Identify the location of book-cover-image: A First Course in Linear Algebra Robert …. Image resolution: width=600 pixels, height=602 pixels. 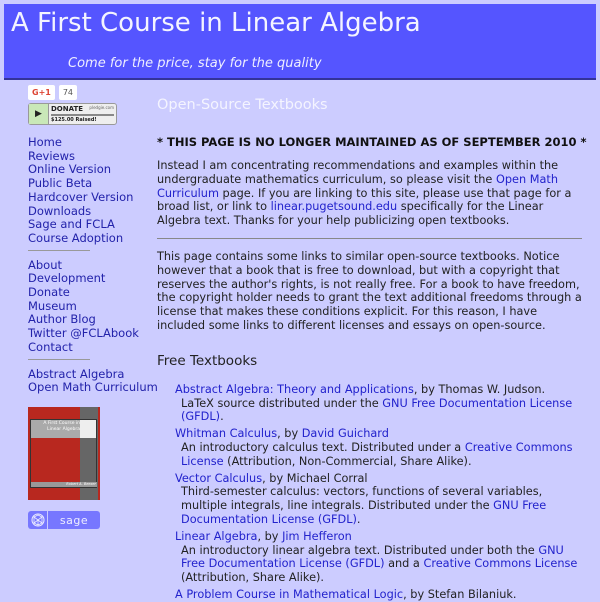
(64, 453).